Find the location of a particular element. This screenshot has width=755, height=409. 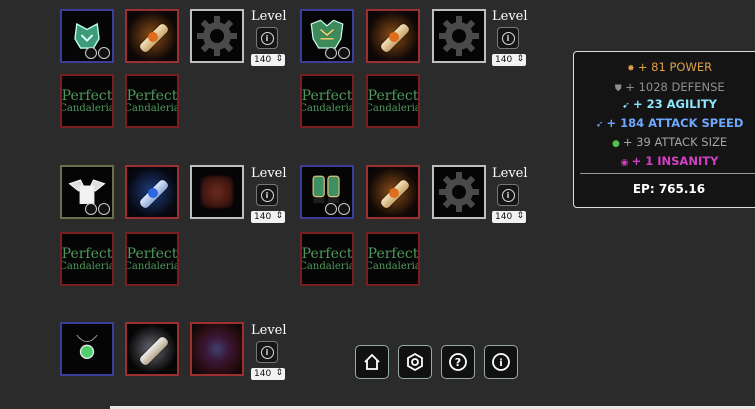

attack-size-icon: ● is located at coordinates (615, 144).